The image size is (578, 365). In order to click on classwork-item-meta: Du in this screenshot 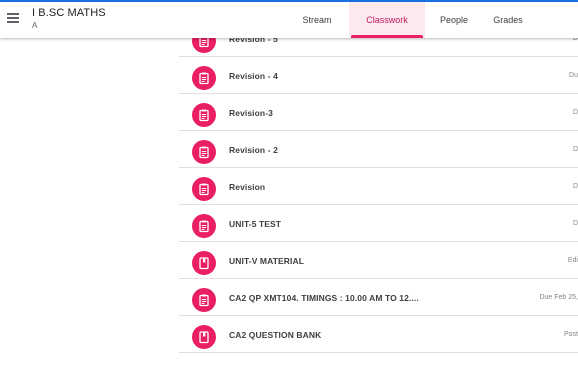, I will do `click(573, 75)`.